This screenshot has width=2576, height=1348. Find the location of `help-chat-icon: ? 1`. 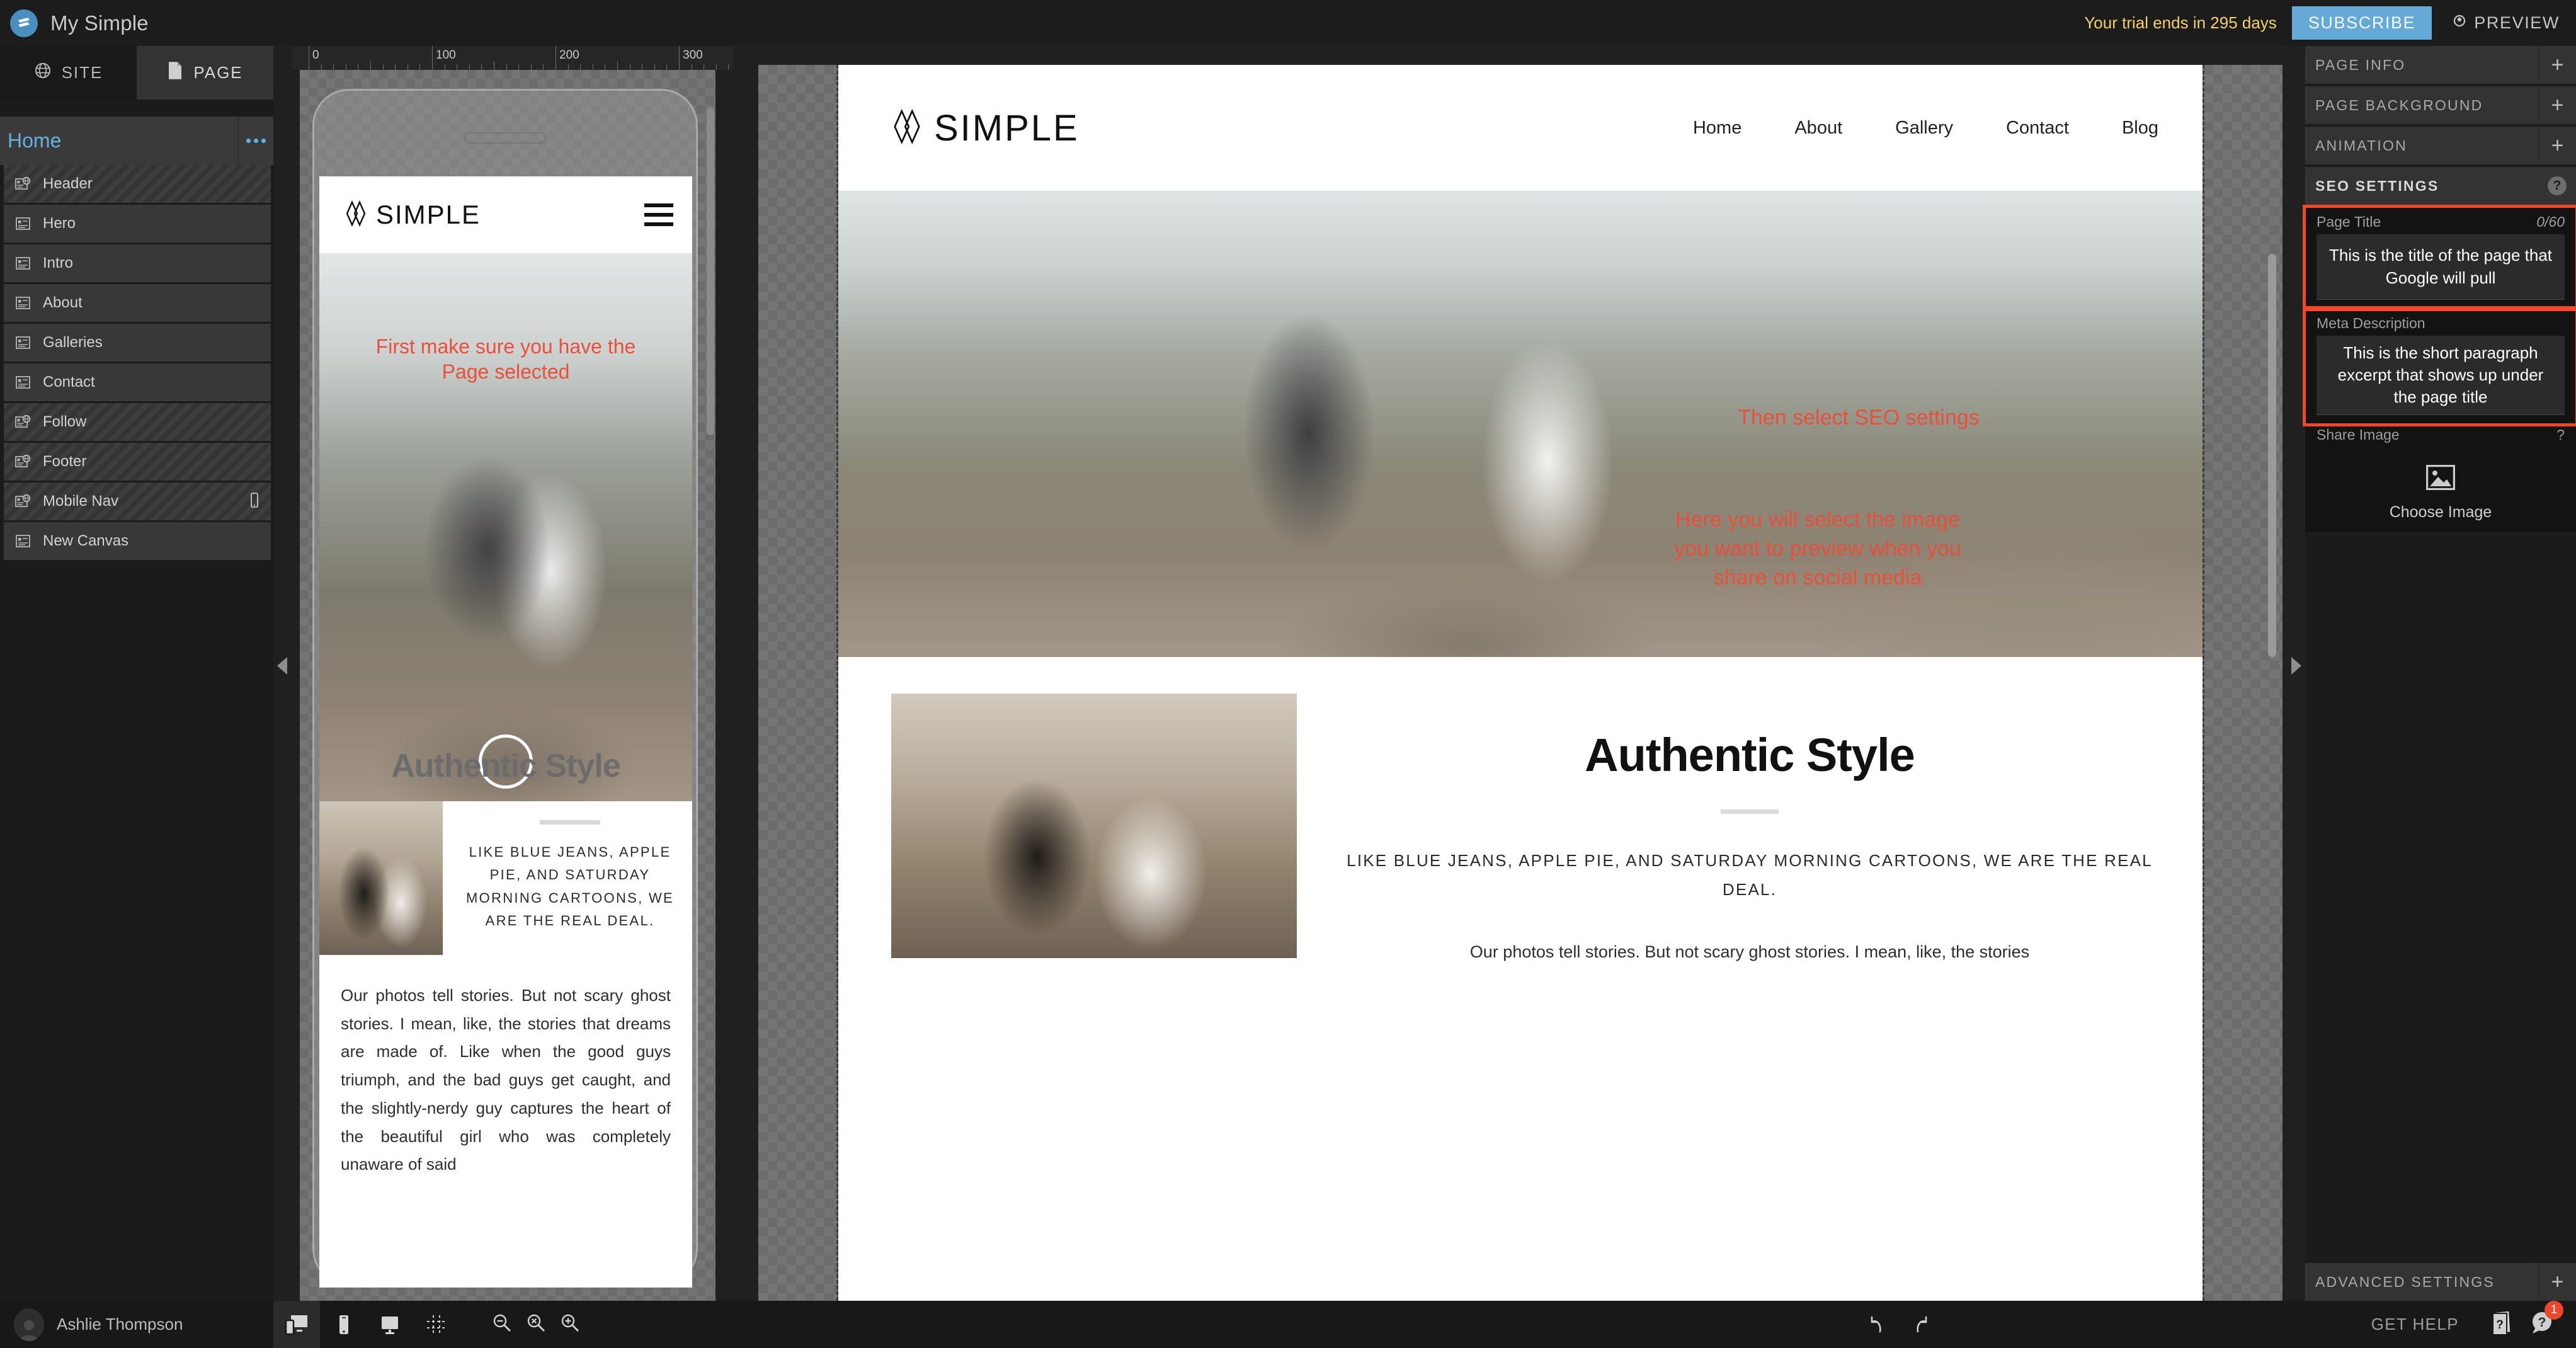

help-chat-icon: ? 1 is located at coordinates (2545, 1320).